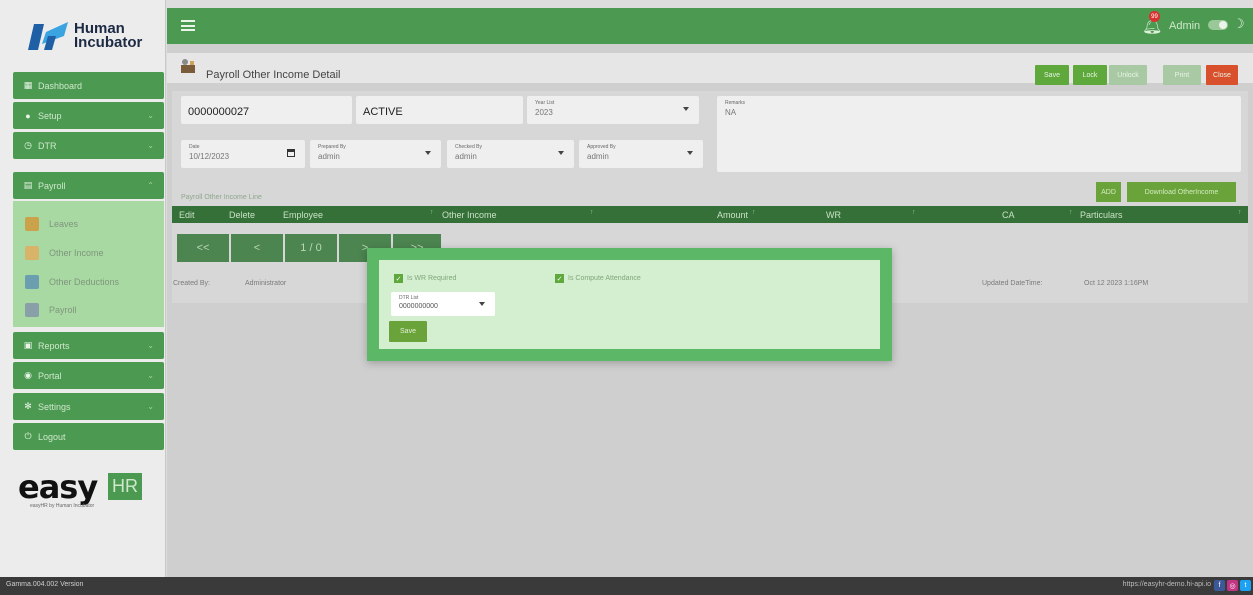  I want to click on checked-label: Checked By, so click(468, 147).